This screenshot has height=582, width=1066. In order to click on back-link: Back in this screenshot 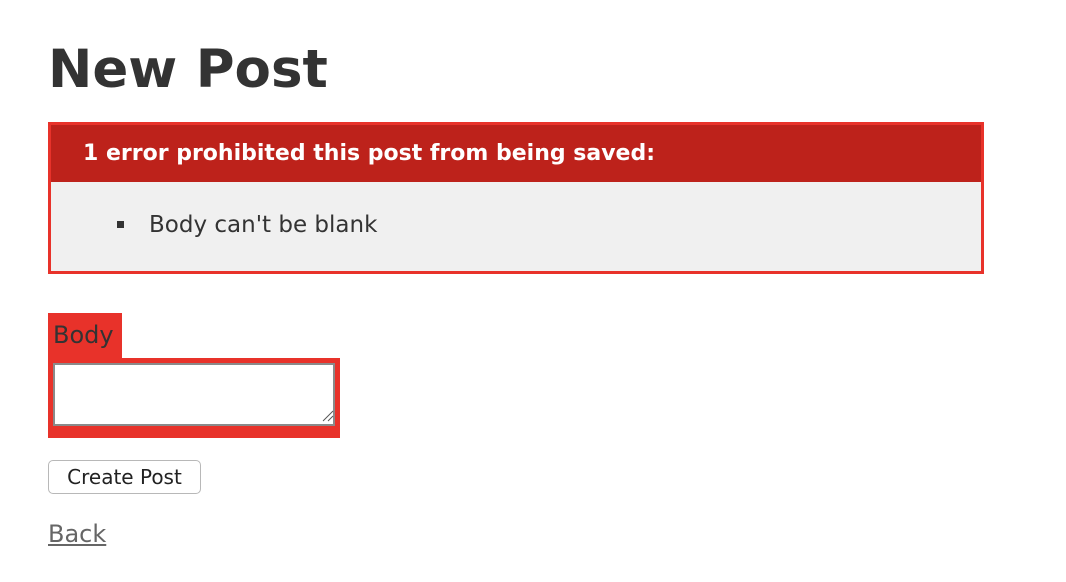, I will do `click(77, 534)`.